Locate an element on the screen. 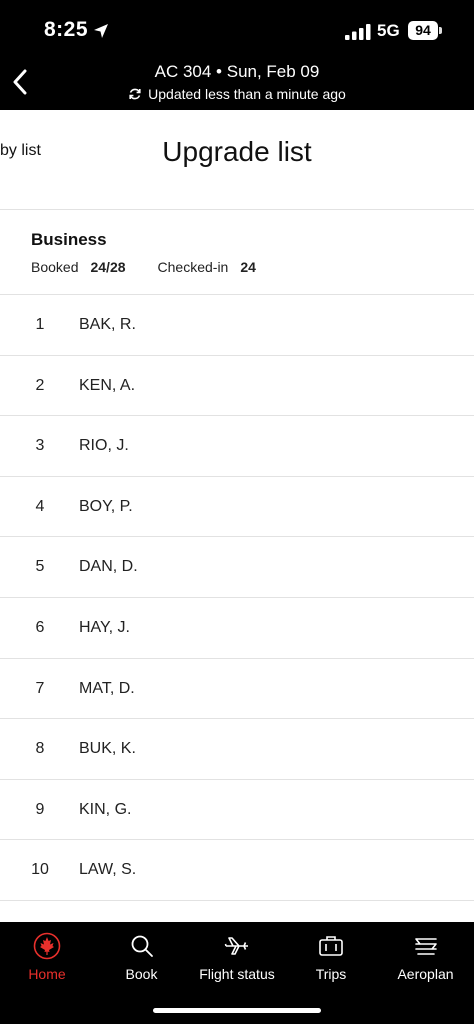 Image resolution: width=474 pixels, height=1024 pixels. cabin-name: Business is located at coordinates (69, 239).